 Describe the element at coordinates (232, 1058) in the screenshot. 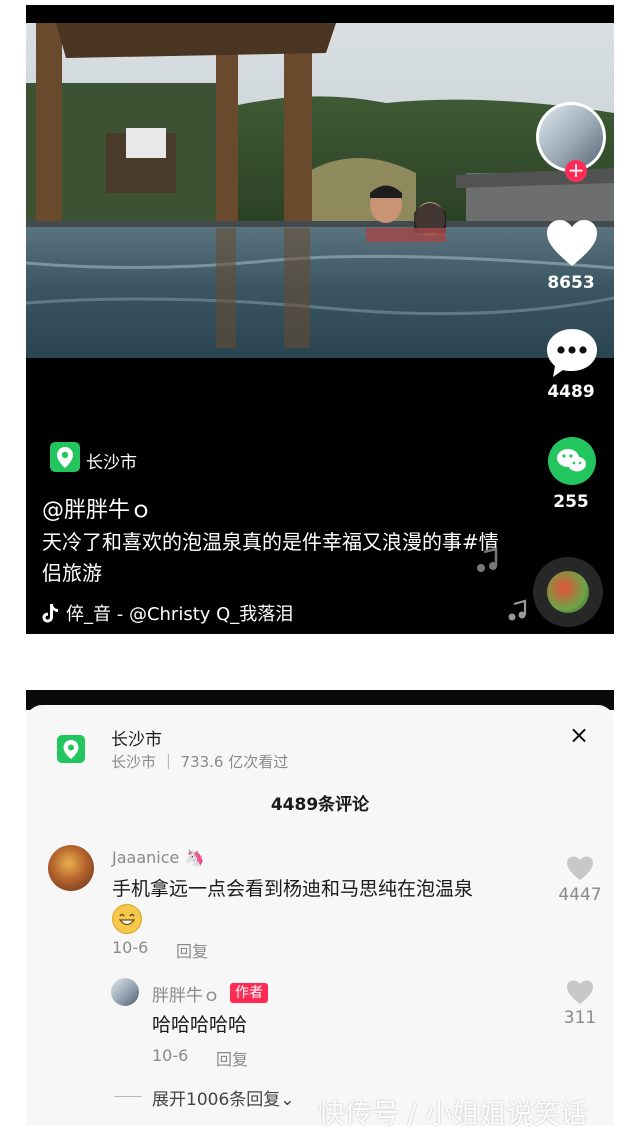

I see `reply-reply-button: 回复` at that location.